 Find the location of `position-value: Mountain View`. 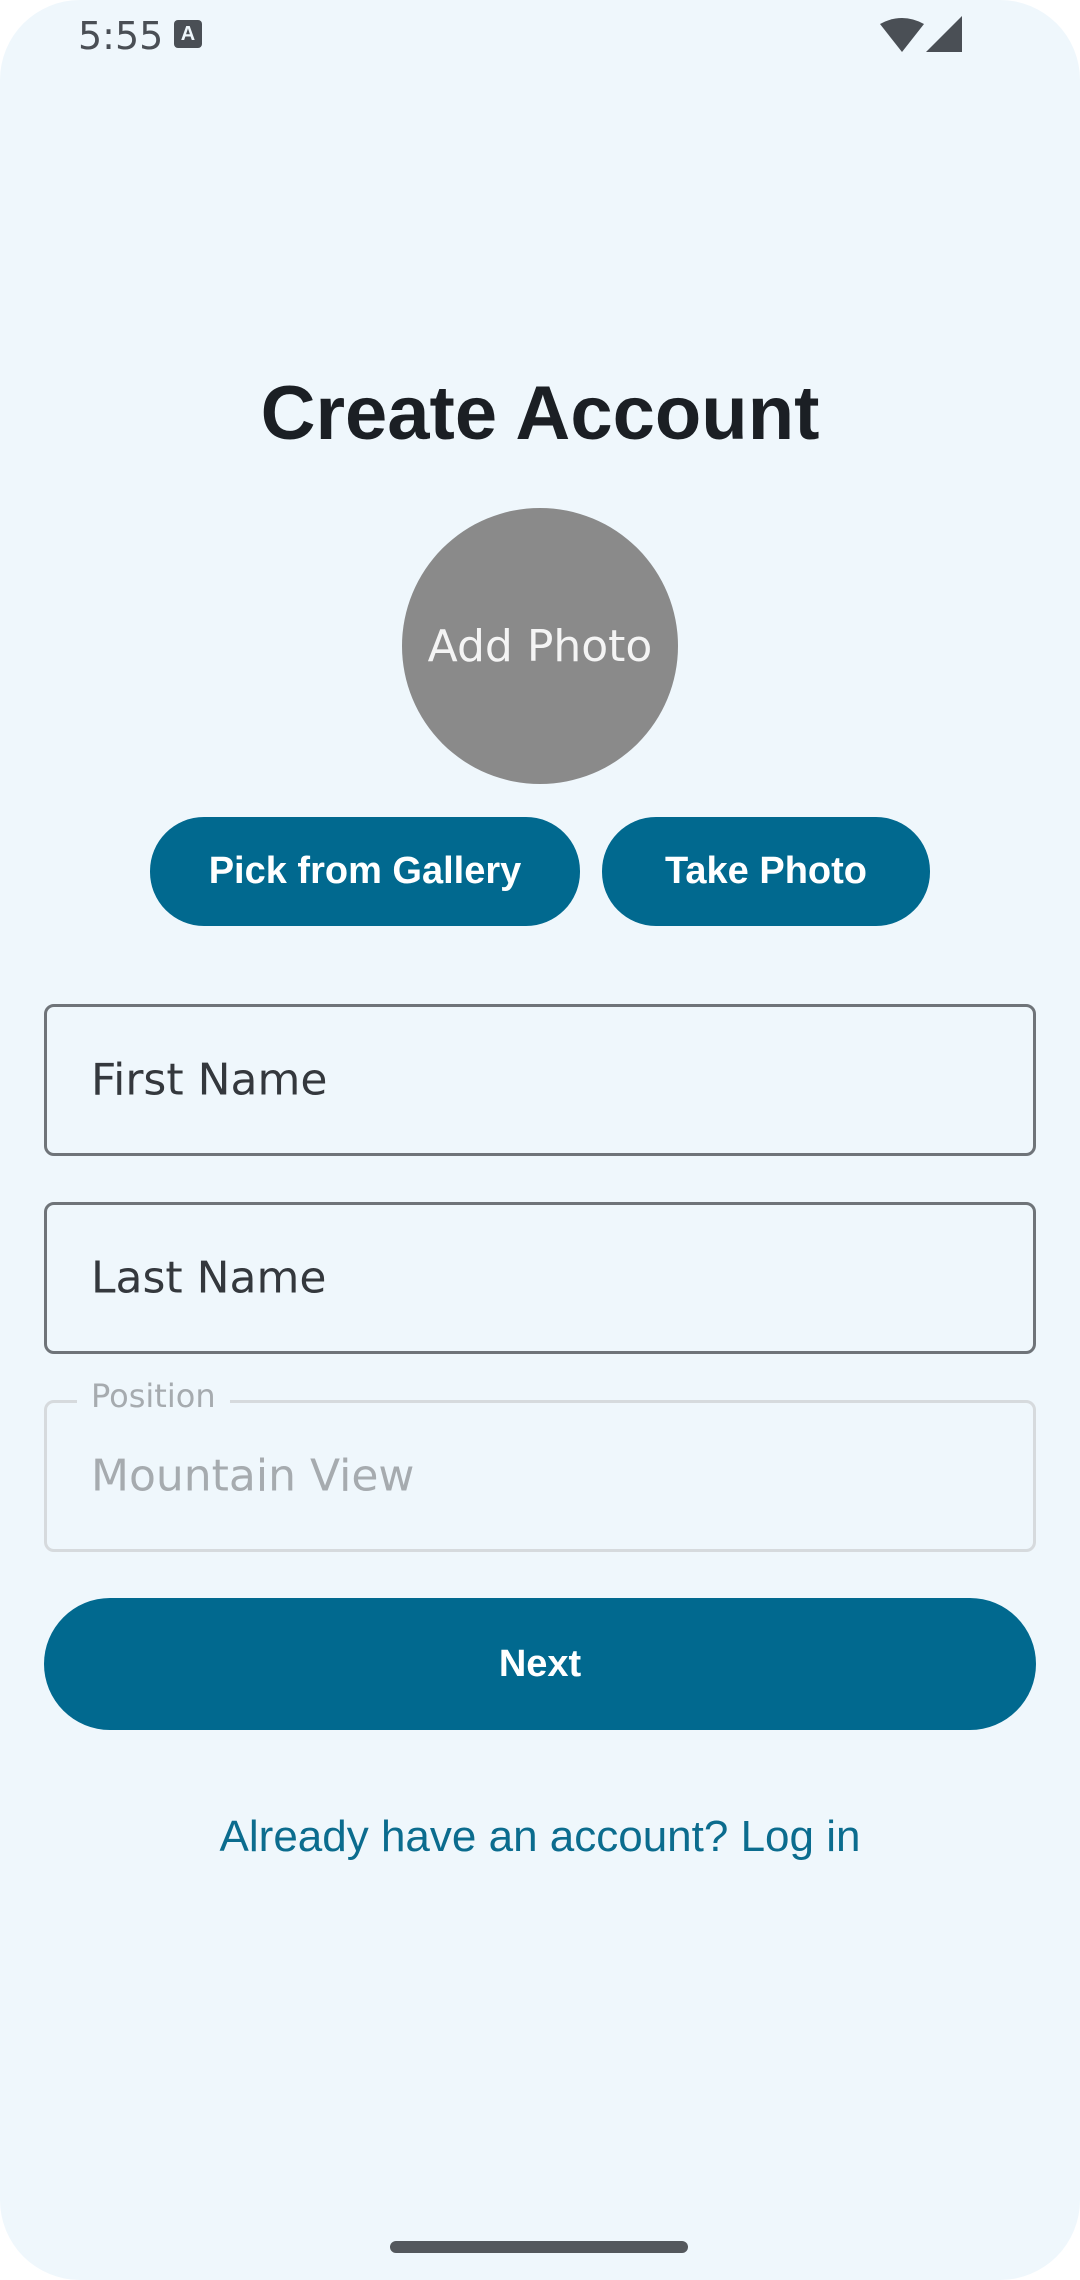

position-value: Mountain View is located at coordinates (253, 1476).